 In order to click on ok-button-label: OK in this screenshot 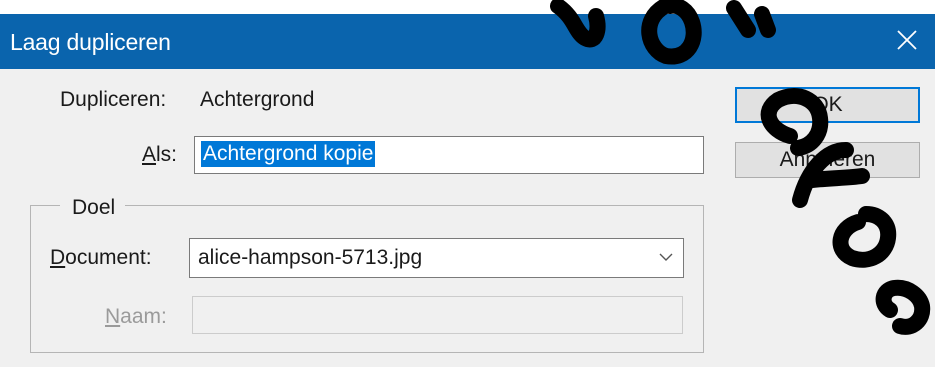, I will do `click(827, 104)`.